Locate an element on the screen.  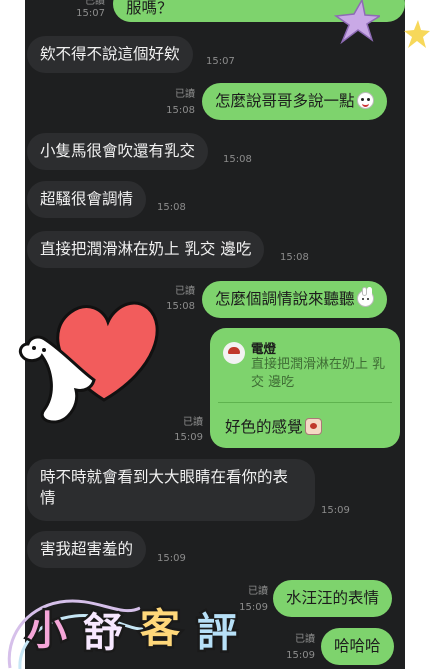
message-bubble-outgoing: 水汪汪的表情 is located at coordinates (333, 598).